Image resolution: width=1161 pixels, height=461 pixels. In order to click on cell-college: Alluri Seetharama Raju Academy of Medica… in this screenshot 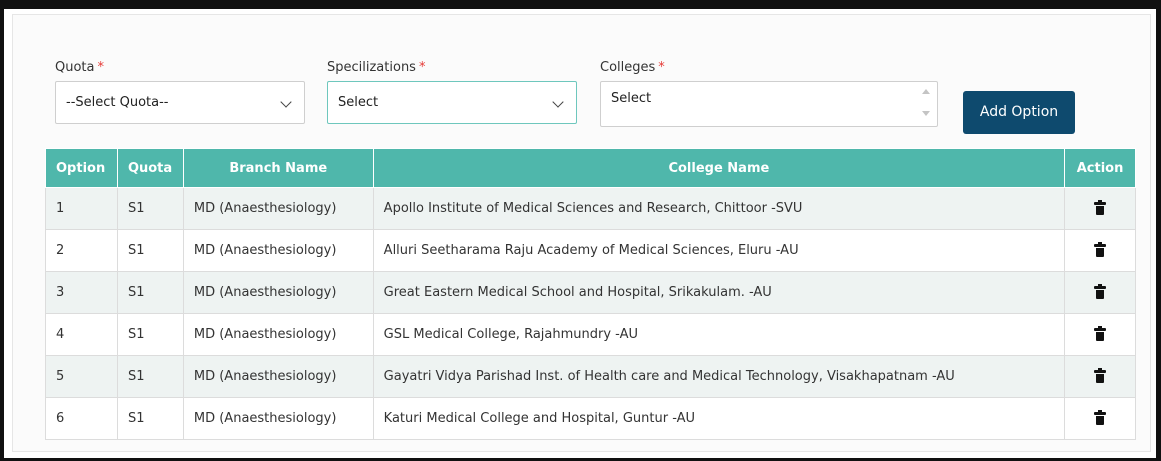, I will do `click(719, 250)`.